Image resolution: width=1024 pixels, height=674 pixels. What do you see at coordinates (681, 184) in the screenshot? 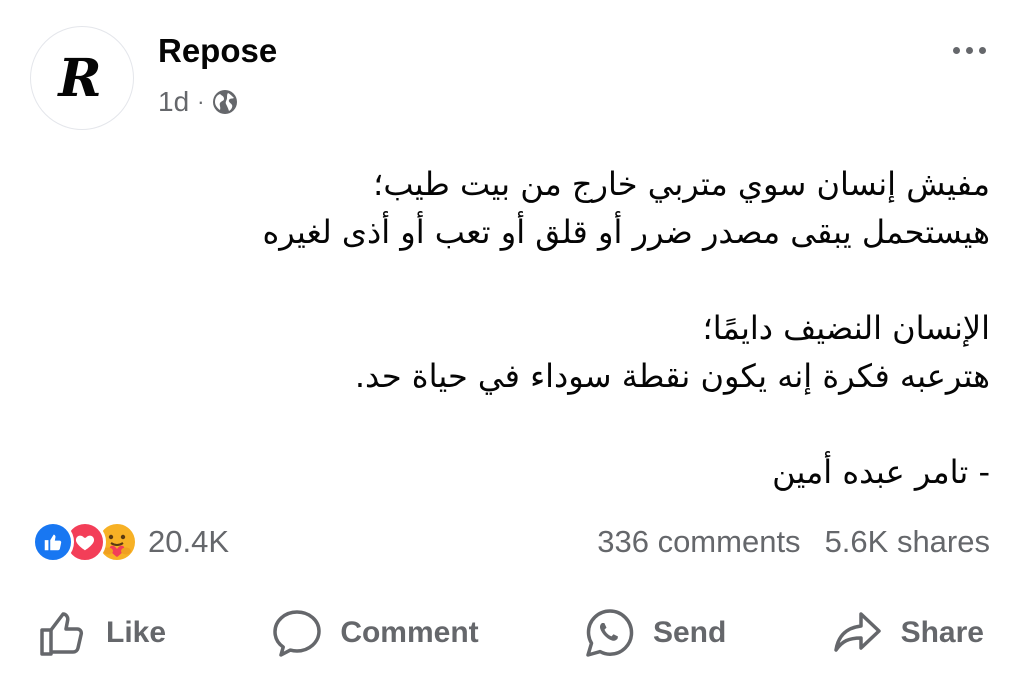
I see `post-text-line: مفيش إنسان سوي متربي خارج من بيت طيب؛` at bounding box center [681, 184].